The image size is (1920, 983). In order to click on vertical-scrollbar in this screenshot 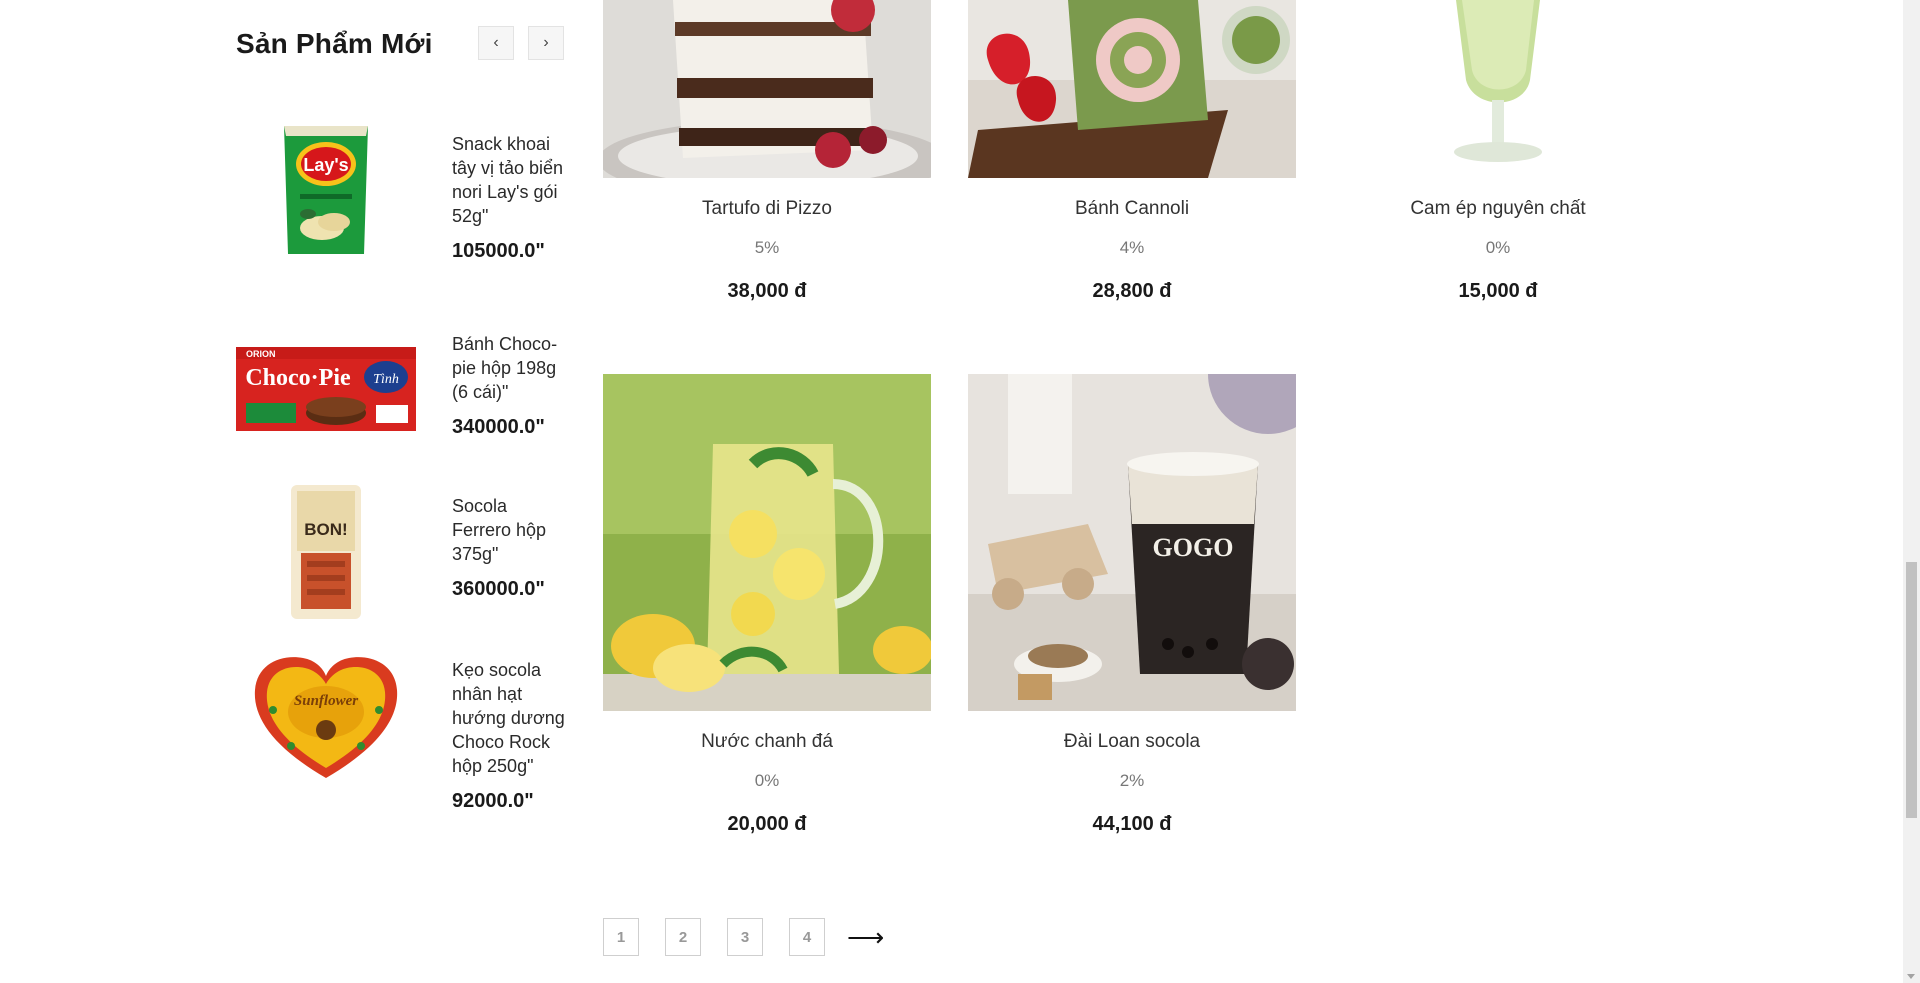, I will do `click(1911, 491)`.